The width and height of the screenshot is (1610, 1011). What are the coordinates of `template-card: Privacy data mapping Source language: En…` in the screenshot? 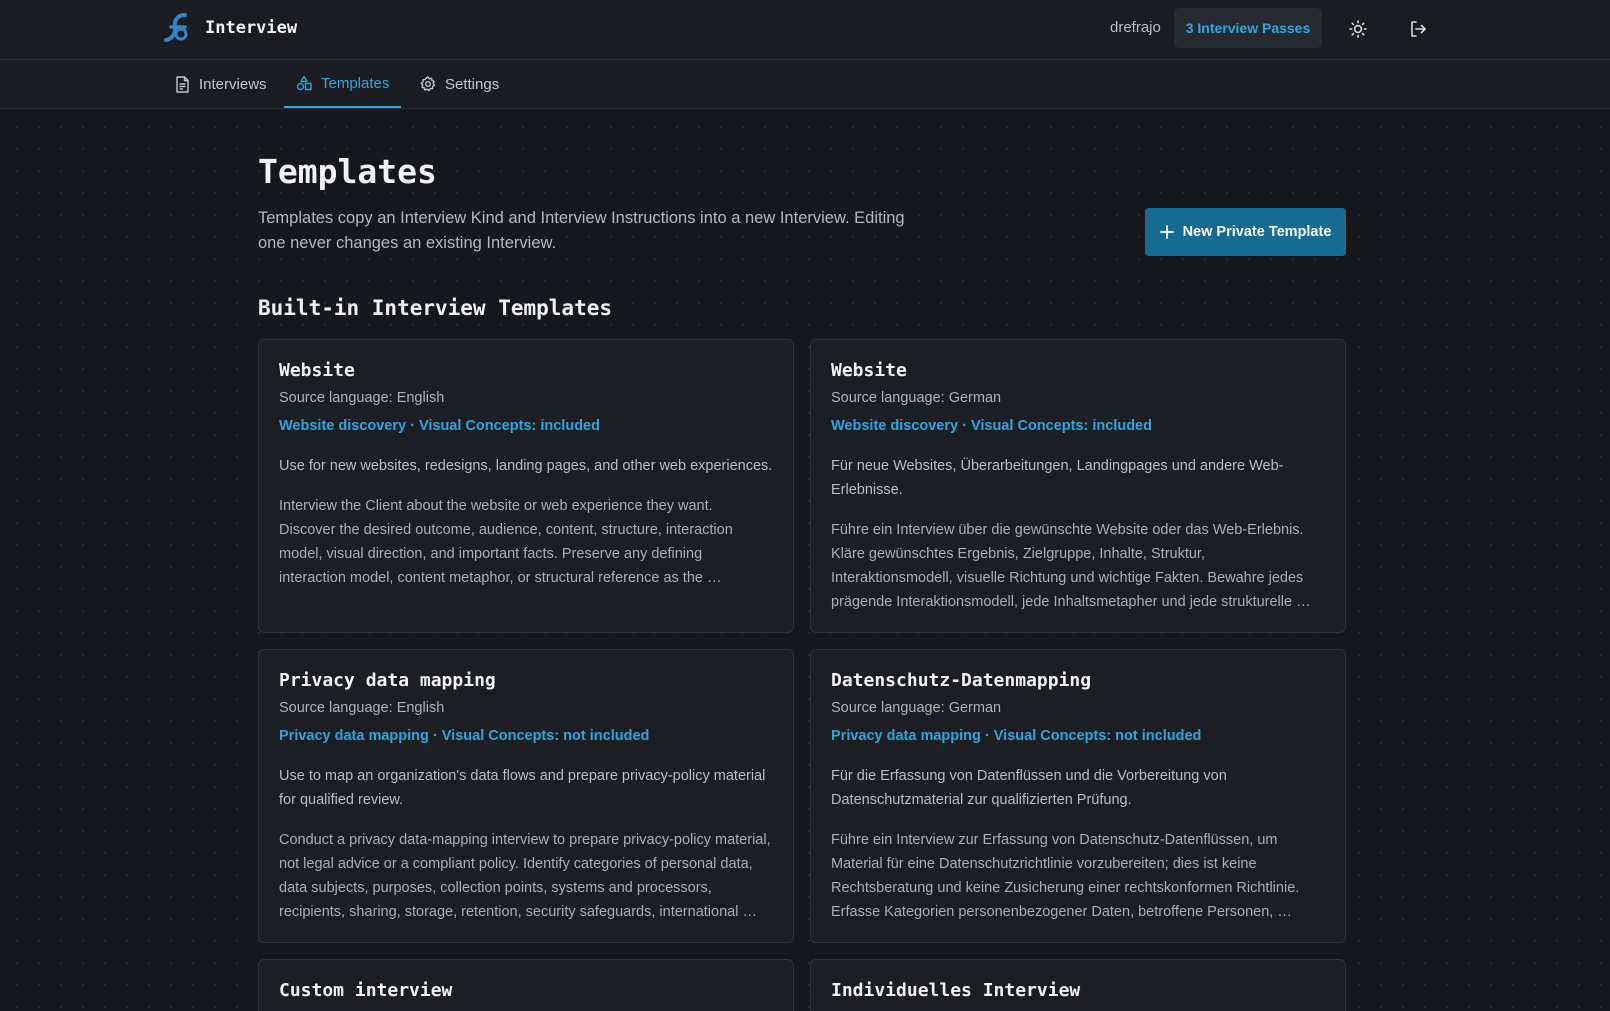 It's located at (526, 796).